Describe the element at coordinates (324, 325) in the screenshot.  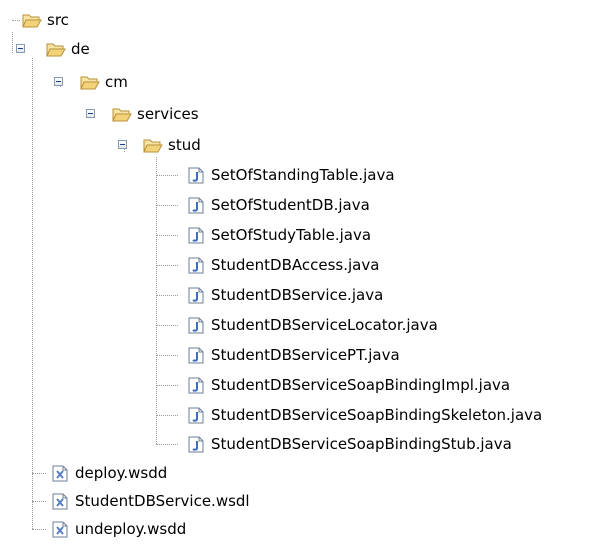
I see `tree-node-label: StudentDBServiceLocator.java` at that location.